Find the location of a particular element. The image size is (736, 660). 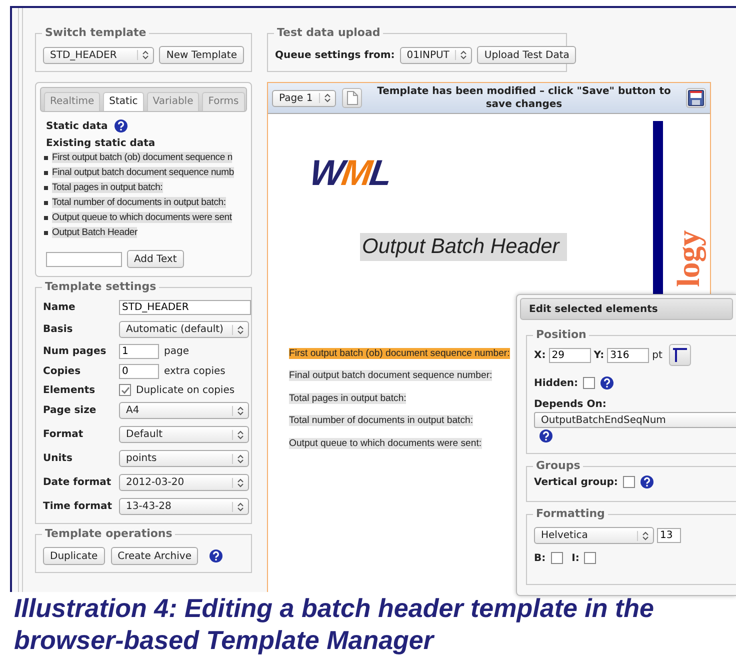

group-legend: Template operations is located at coordinates (109, 533).